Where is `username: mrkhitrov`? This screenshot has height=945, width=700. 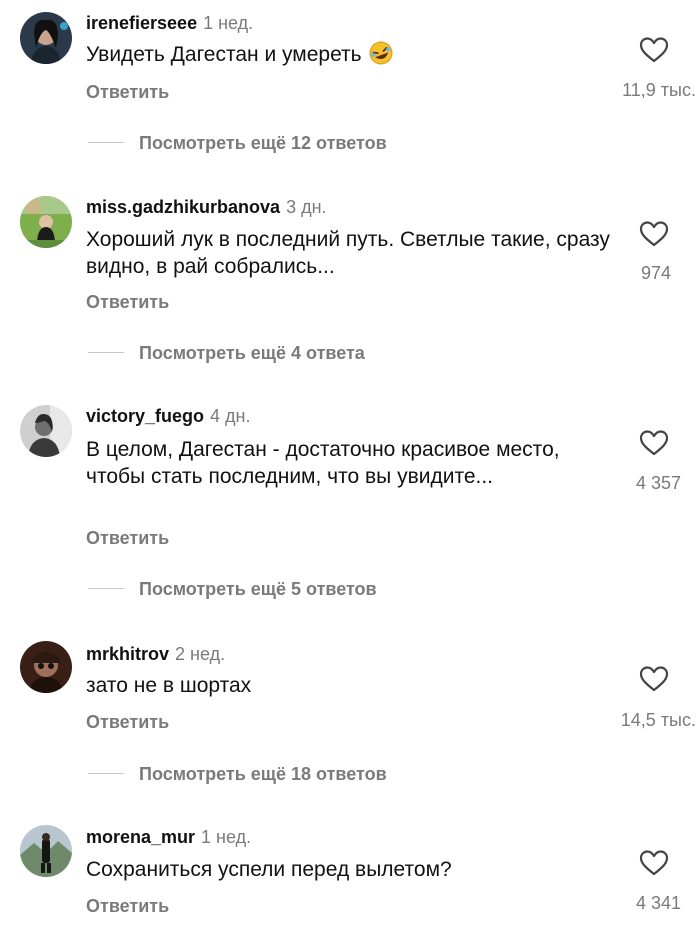
username: mrkhitrov is located at coordinates (127, 654).